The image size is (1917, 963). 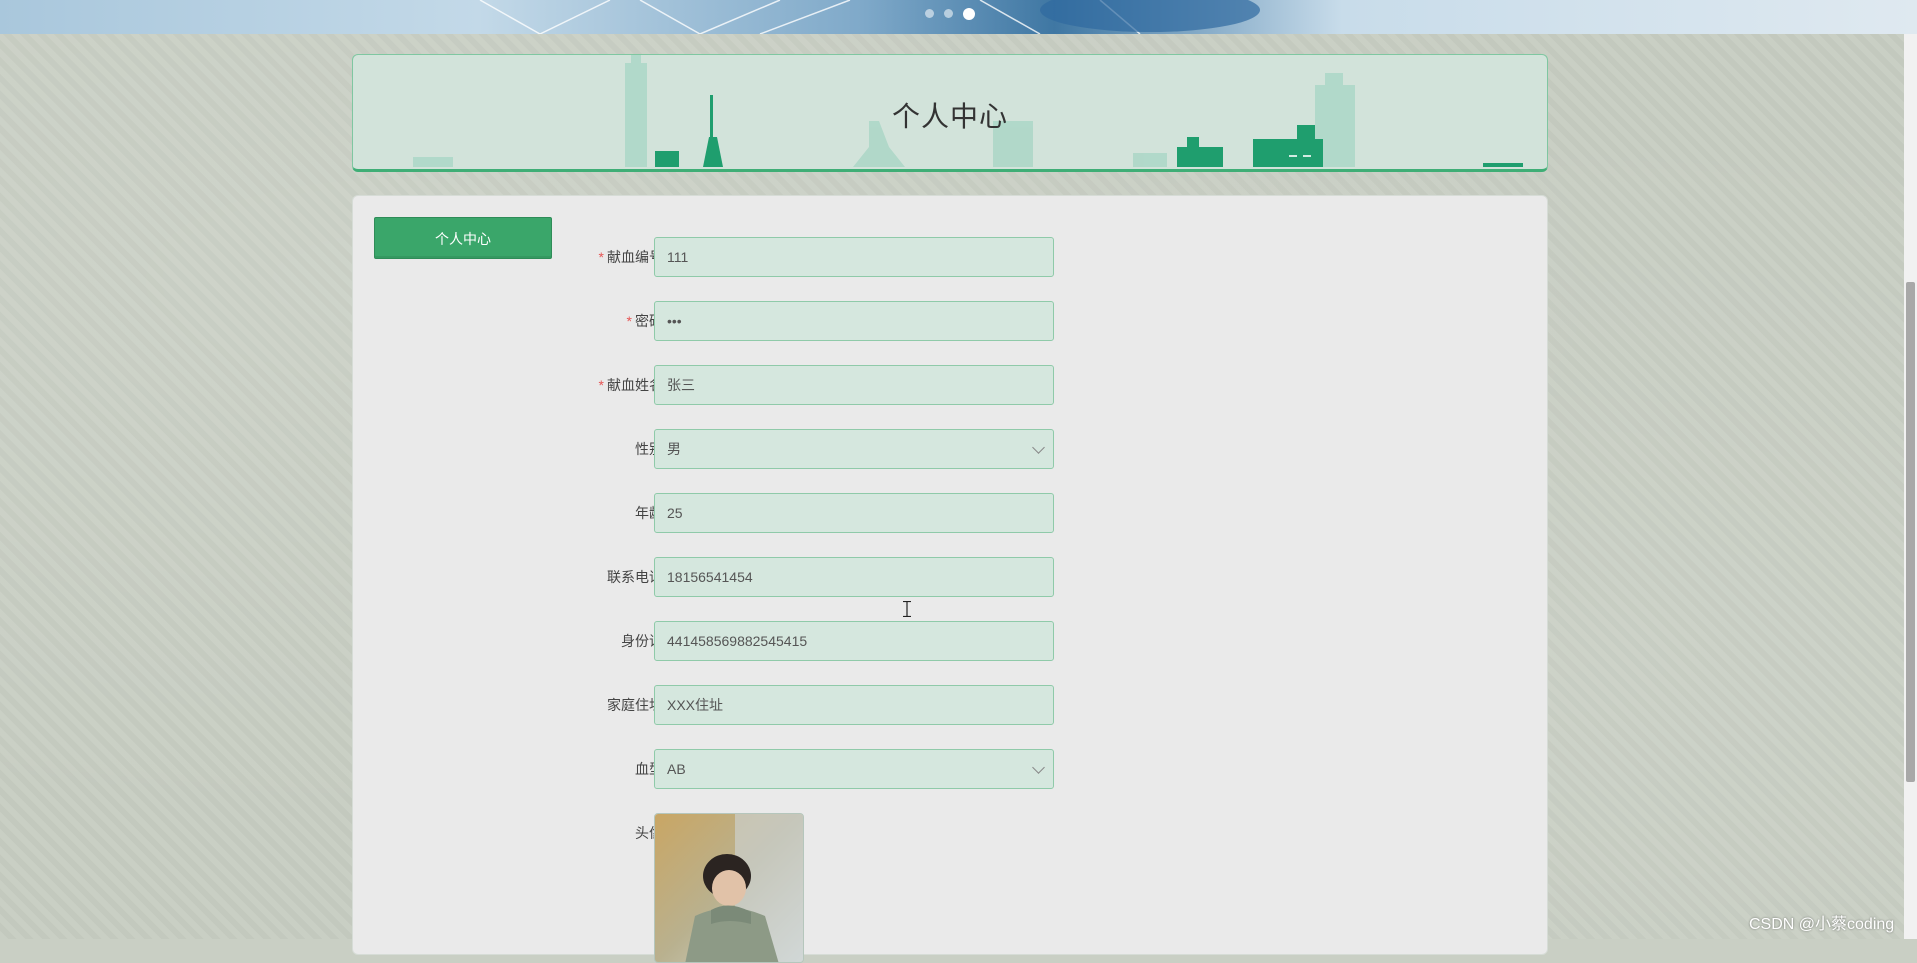 What do you see at coordinates (907, 609) in the screenshot?
I see `text-cursor-icon` at bounding box center [907, 609].